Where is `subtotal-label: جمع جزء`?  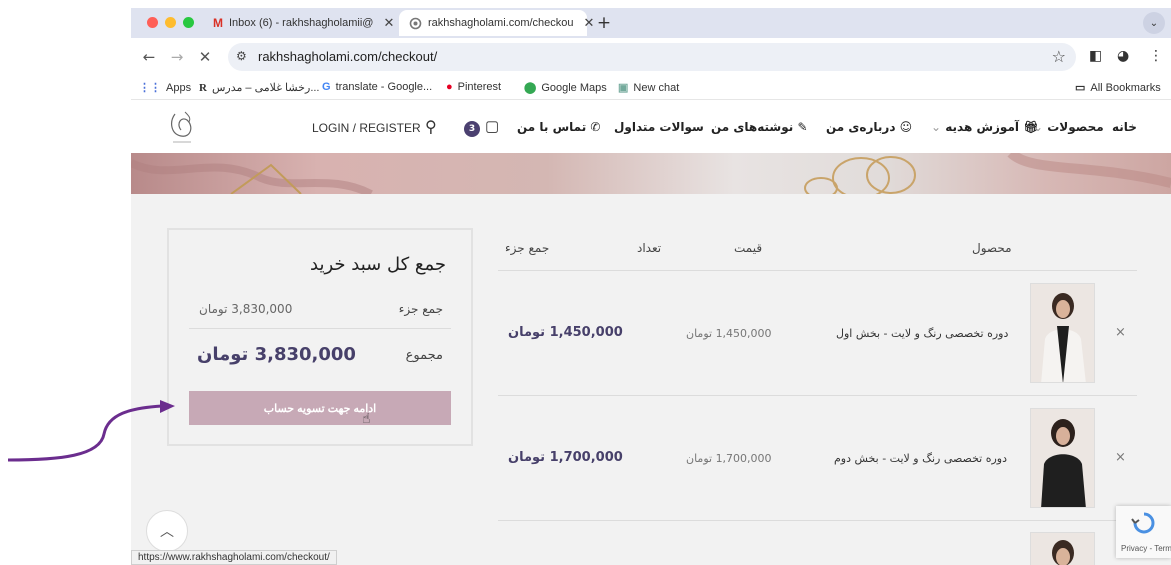
subtotal-label: جمع جزء is located at coordinates (420, 309).